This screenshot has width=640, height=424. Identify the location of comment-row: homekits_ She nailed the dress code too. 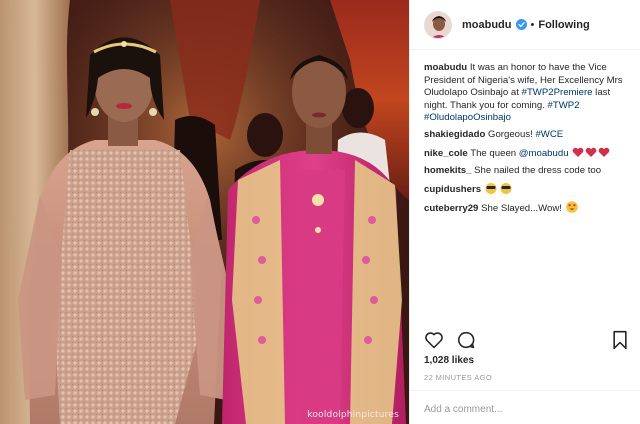
(528, 171).